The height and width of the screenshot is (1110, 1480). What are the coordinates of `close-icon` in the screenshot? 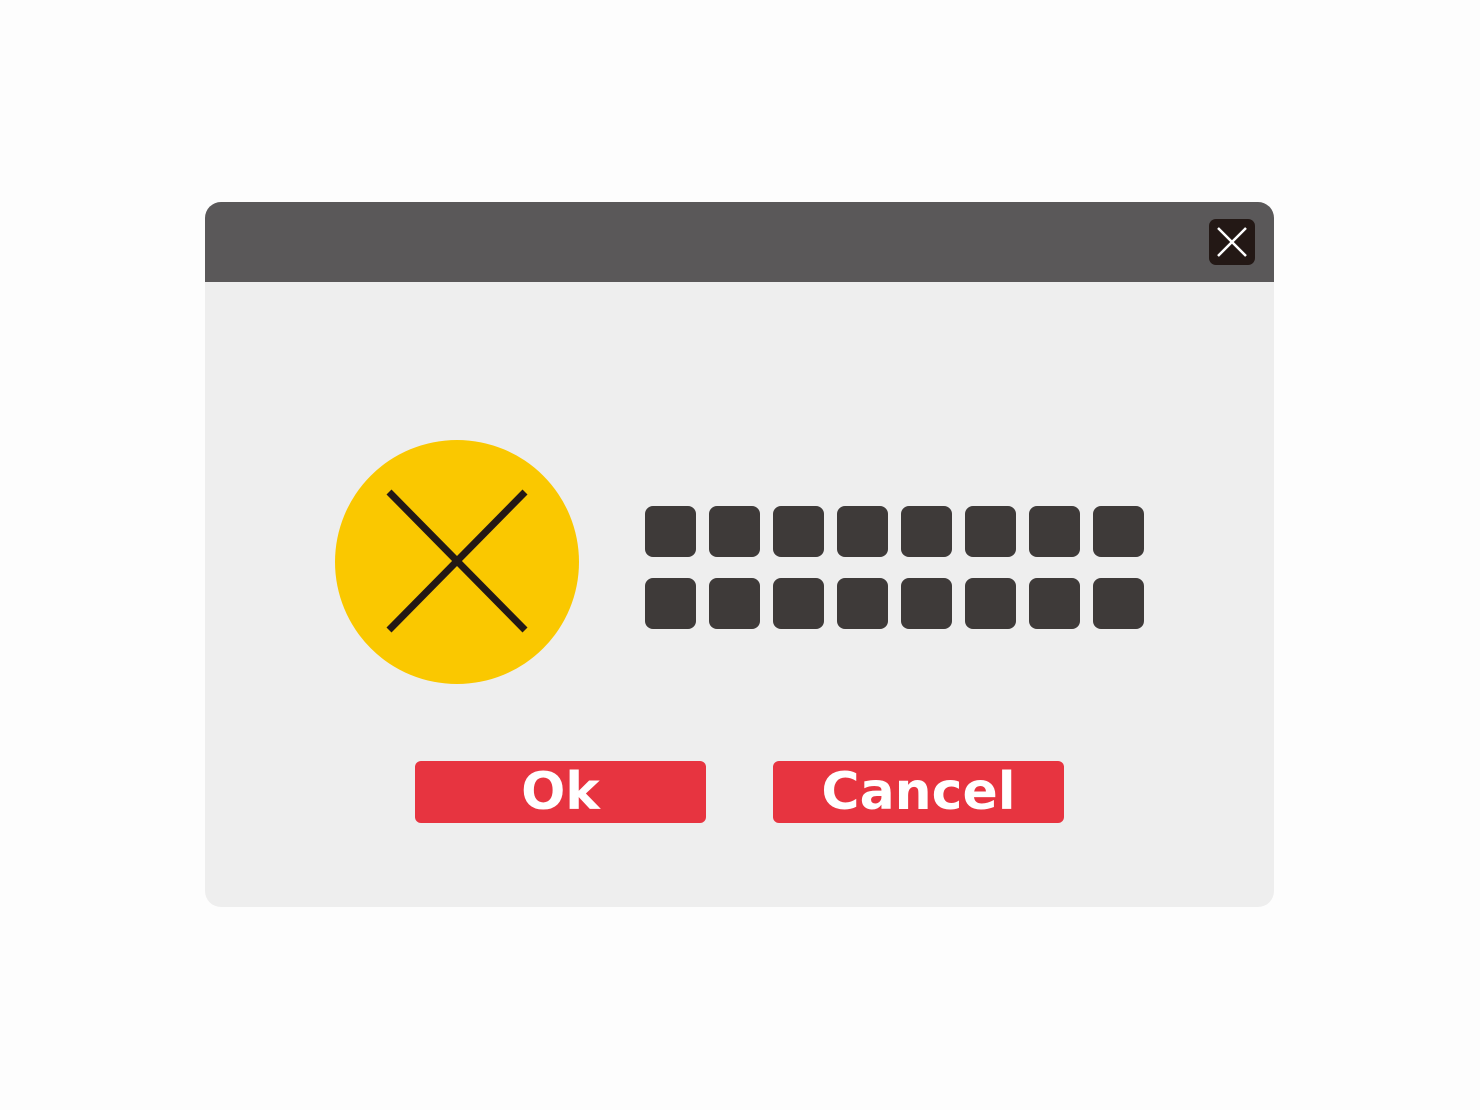 It's located at (1232, 242).